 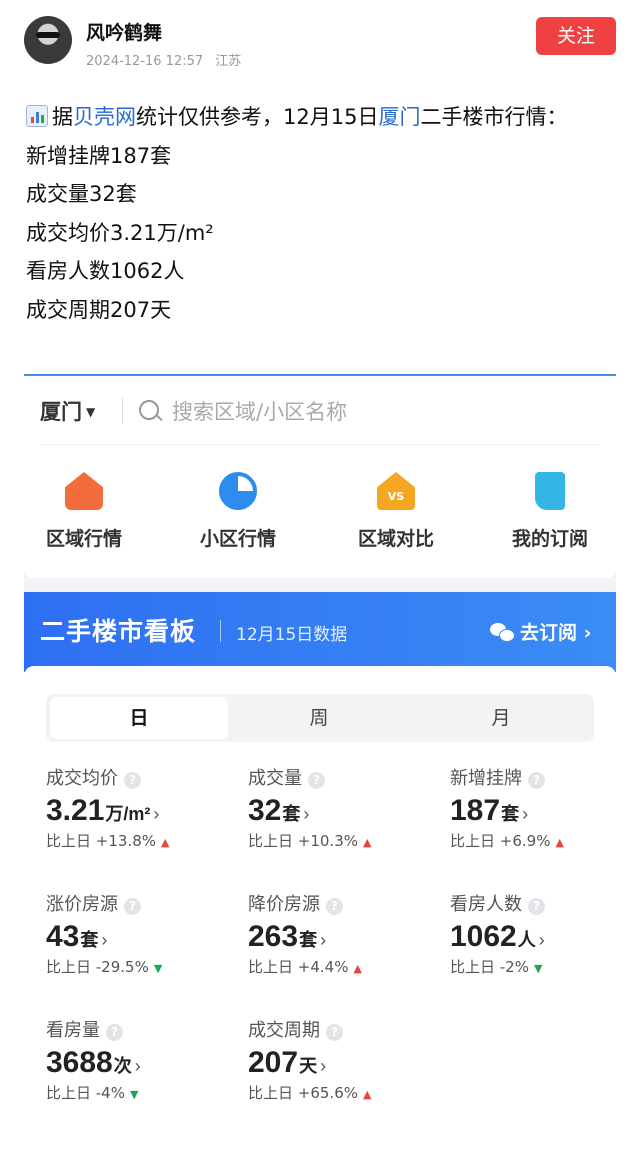 What do you see at coordinates (399, 117) in the screenshot?
I see `xiamen-link: 厦门` at bounding box center [399, 117].